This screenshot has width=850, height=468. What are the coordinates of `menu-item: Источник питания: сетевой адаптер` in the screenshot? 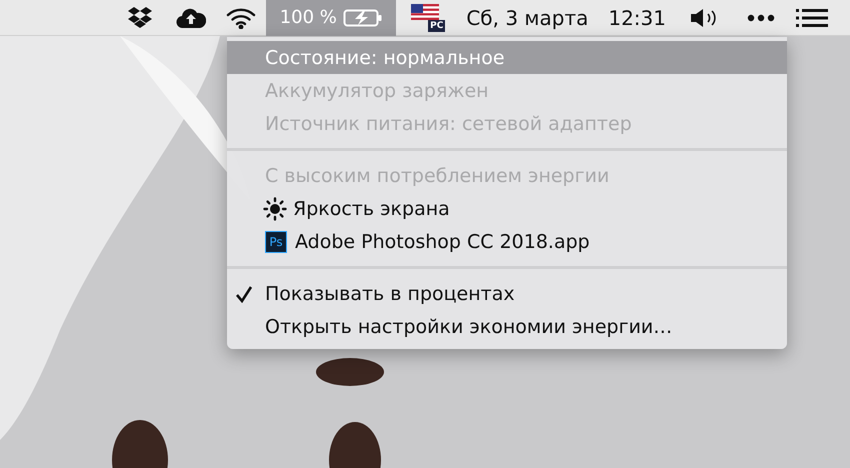 It's located at (448, 124).